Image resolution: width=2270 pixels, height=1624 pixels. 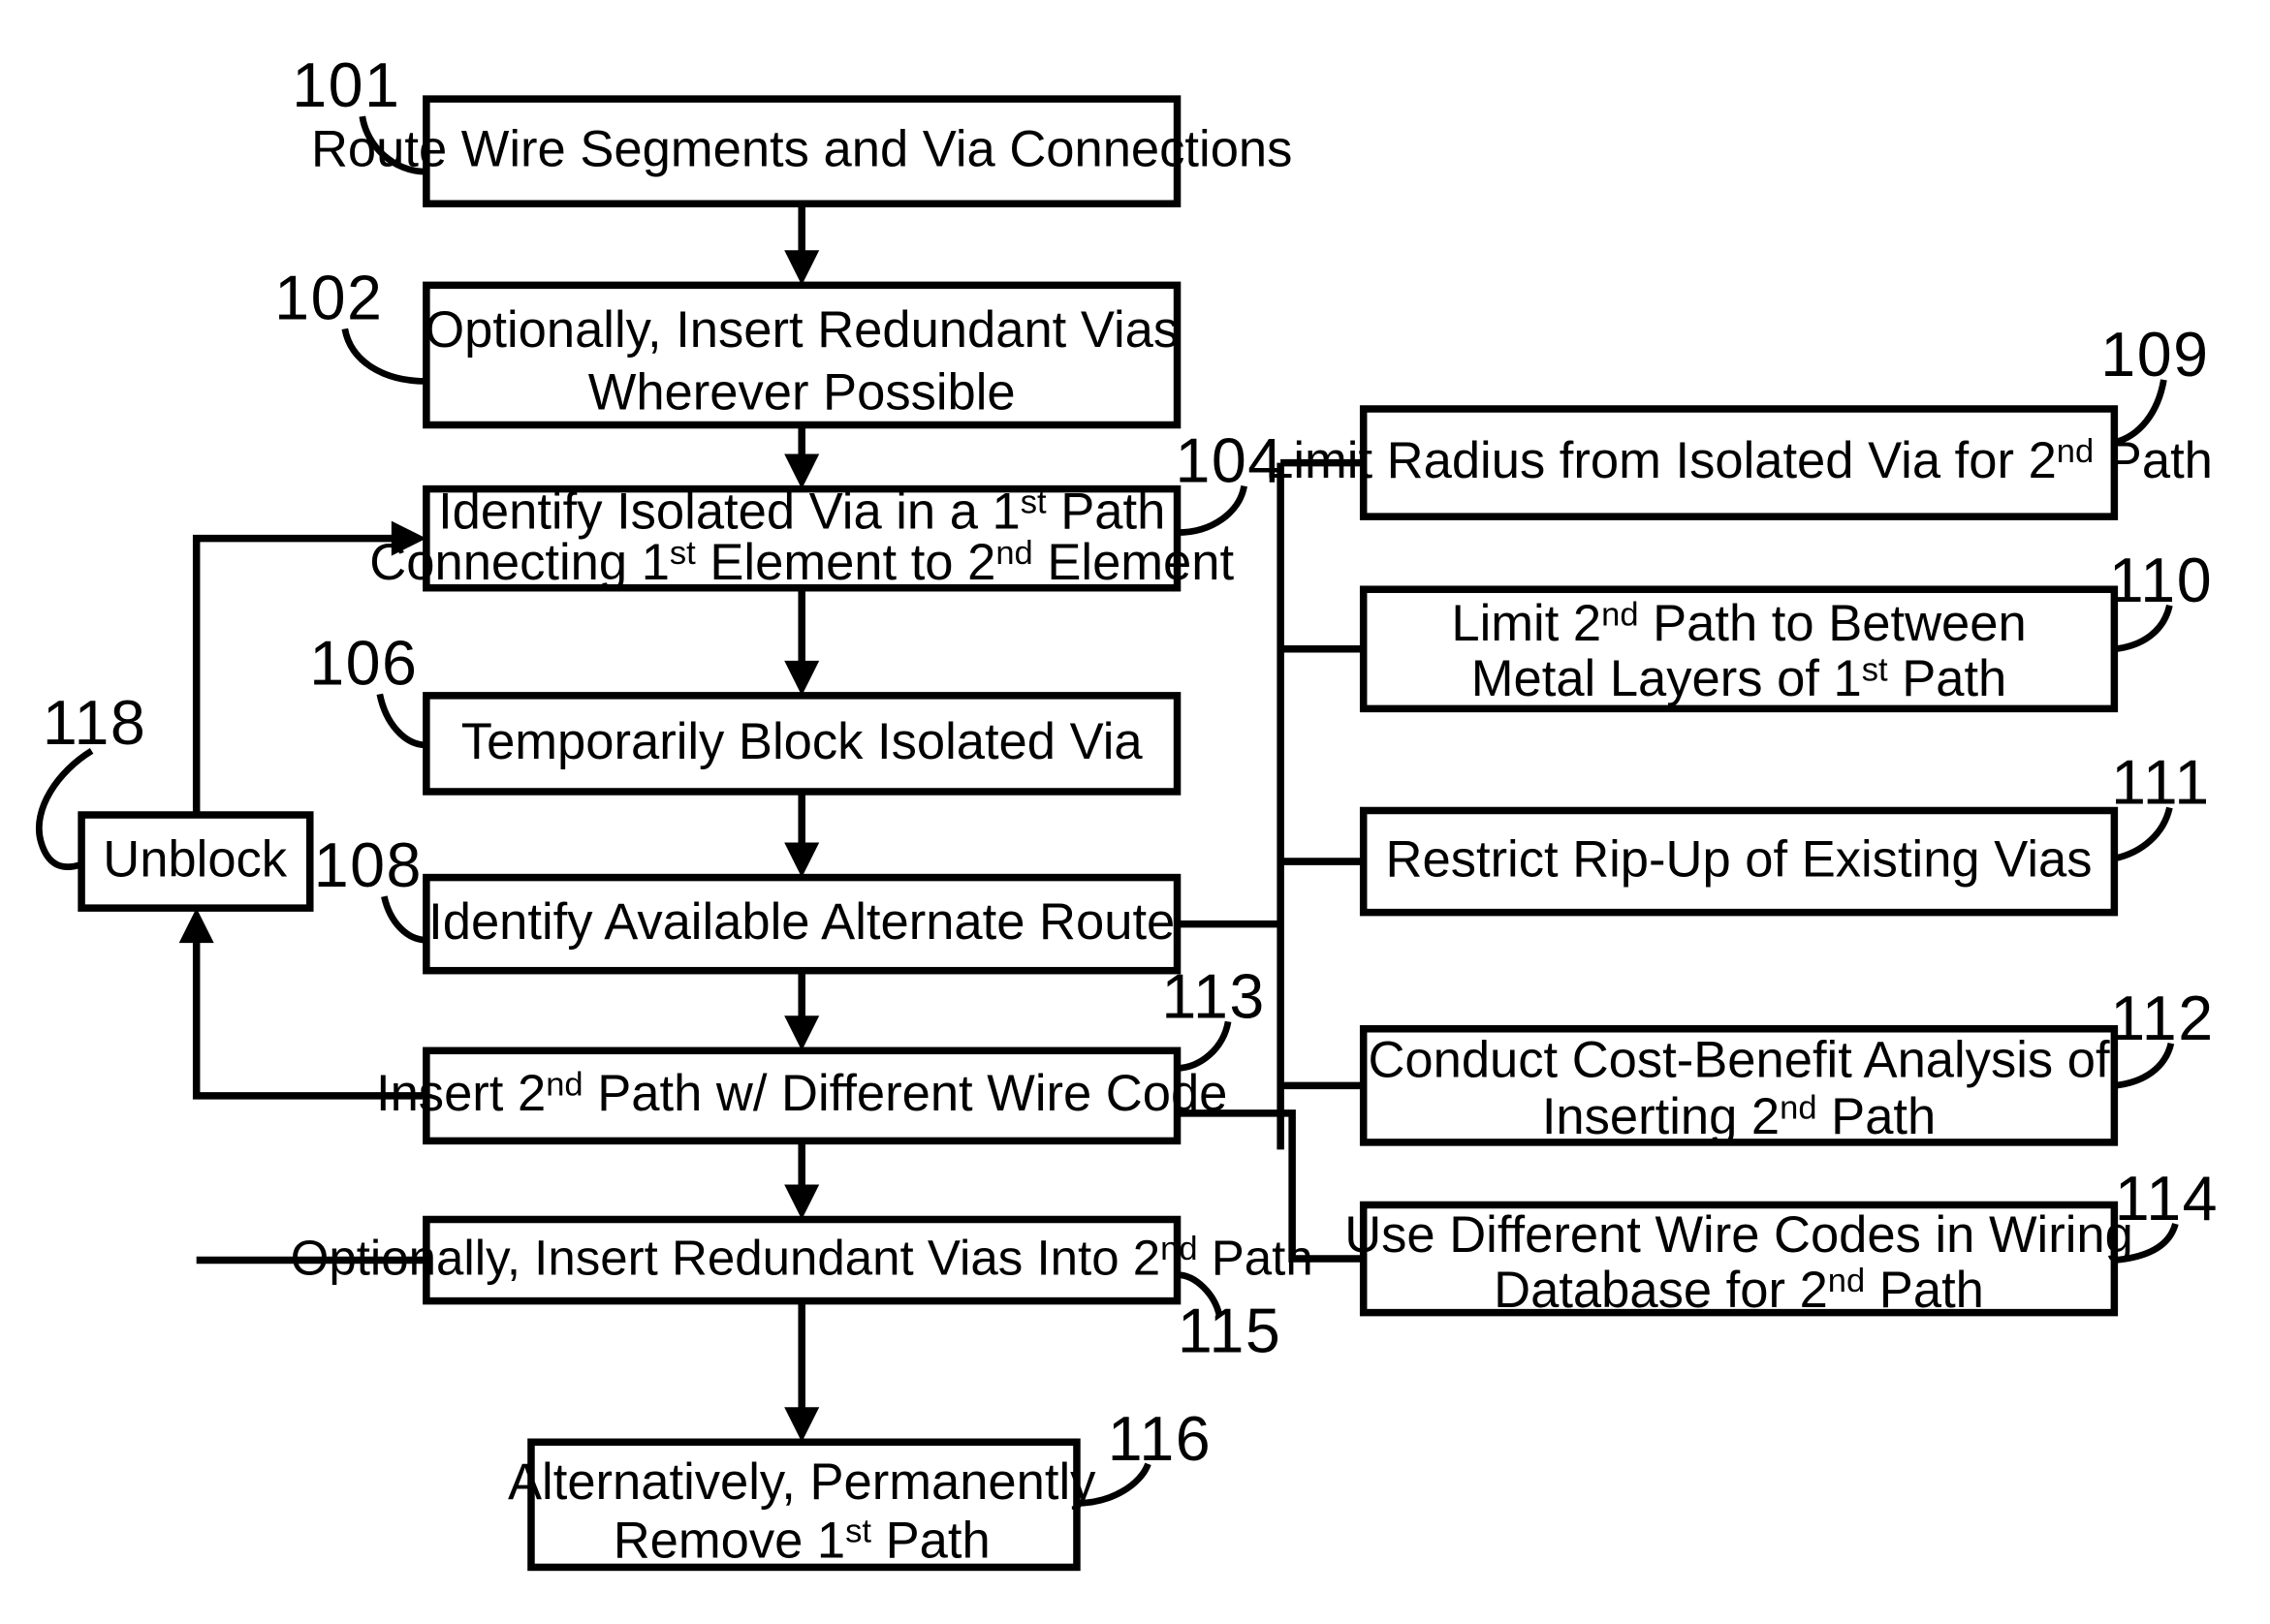 I want to click on box-label-106: Temporarily Block Isolated Via, so click(x=802, y=741).